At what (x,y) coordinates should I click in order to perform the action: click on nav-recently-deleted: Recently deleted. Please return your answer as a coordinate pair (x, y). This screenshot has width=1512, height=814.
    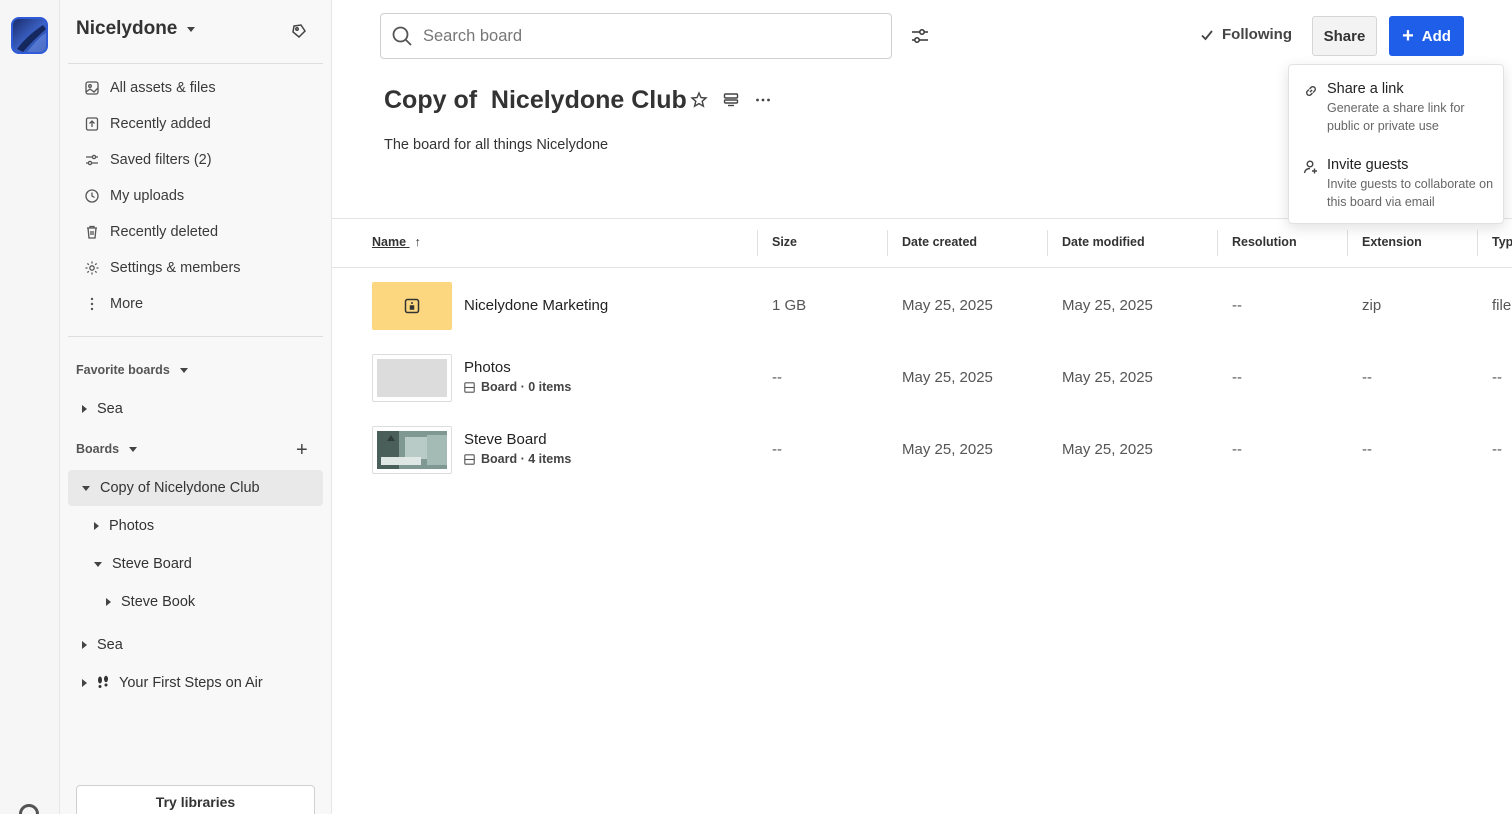
    Looking at the image, I should click on (151, 232).